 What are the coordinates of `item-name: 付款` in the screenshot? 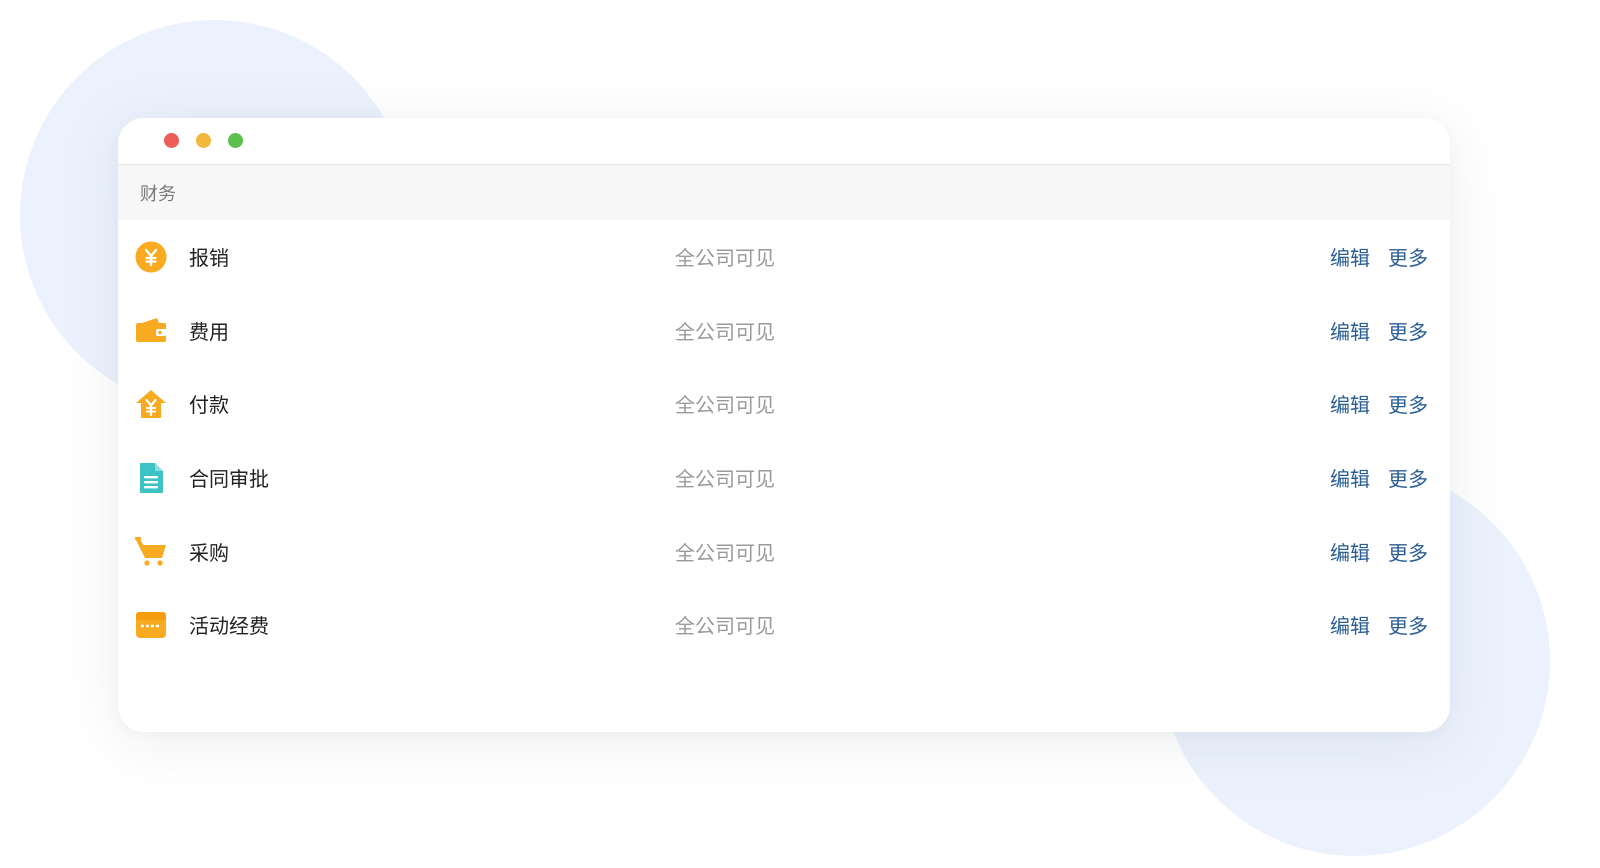 It's located at (209, 405).